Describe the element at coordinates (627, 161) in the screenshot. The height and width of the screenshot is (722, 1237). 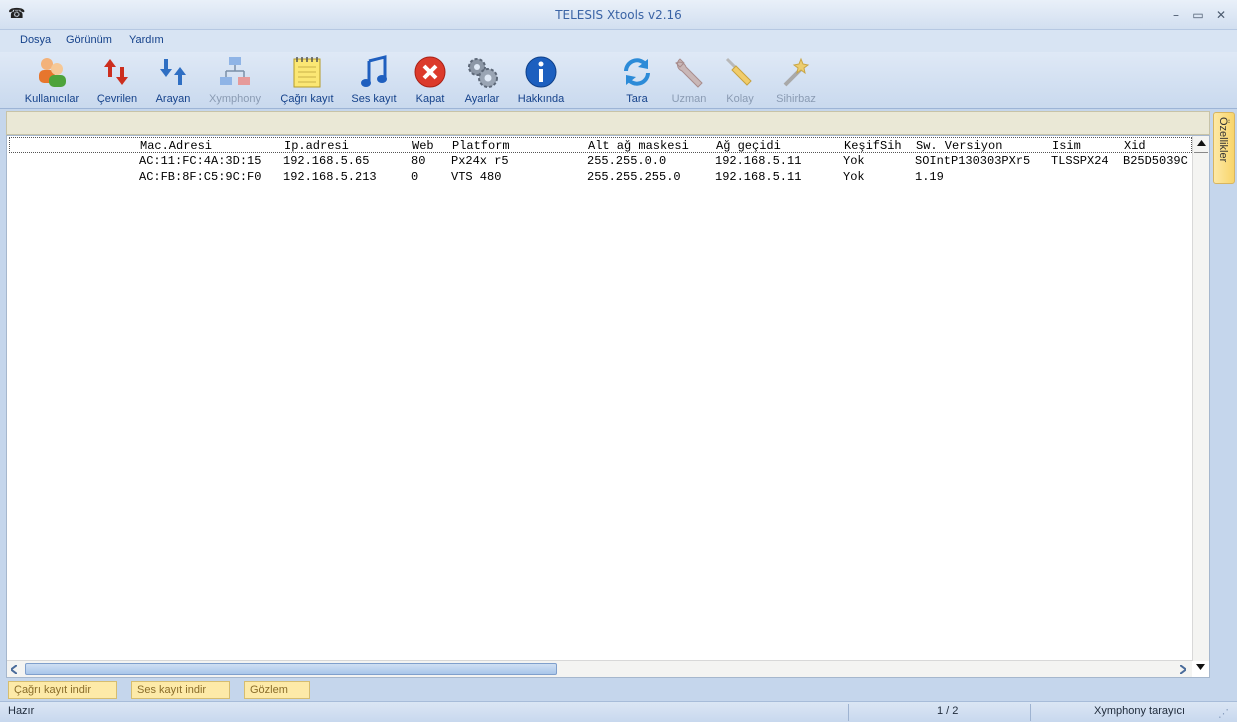
I see `subnet-cell: 255.255.0.0` at that location.